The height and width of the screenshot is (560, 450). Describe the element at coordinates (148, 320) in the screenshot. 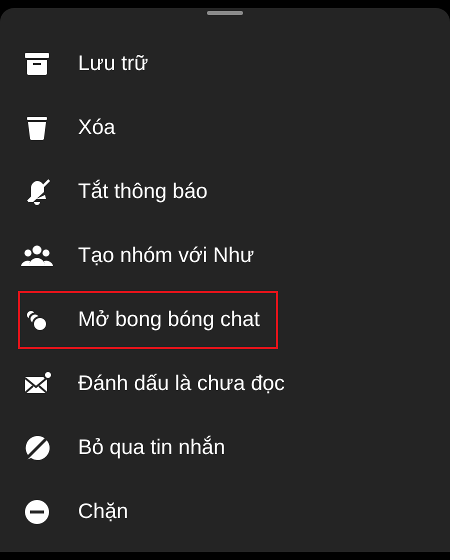

I see `menu-item: Mở bong bóng chat` at that location.